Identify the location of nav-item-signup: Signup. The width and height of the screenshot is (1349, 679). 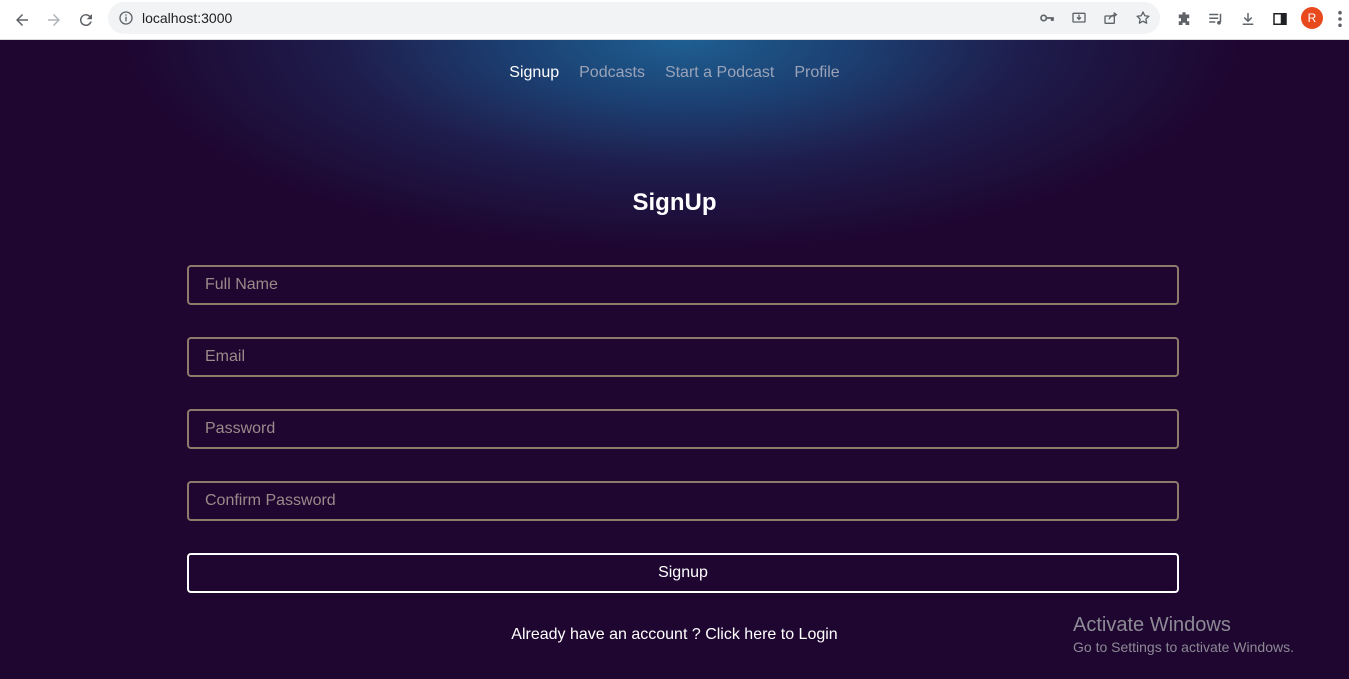
(534, 73).